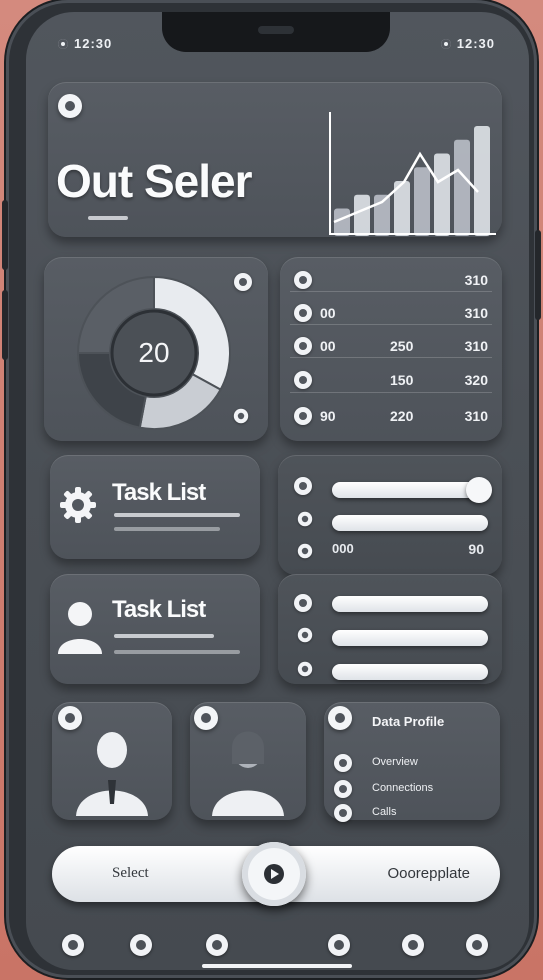 The height and width of the screenshot is (980, 543). What do you see at coordinates (248, 773) in the screenshot?
I see `female-avatar-icon` at bounding box center [248, 773].